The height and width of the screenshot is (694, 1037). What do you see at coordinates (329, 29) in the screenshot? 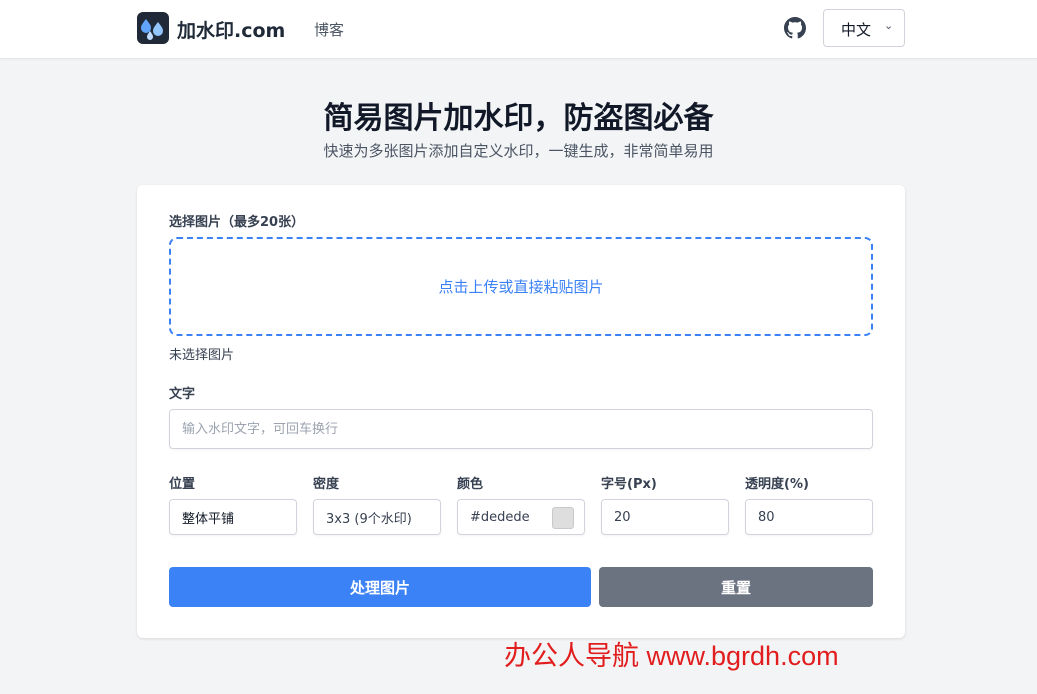
I see `nav-blog-link: 博客` at bounding box center [329, 29].